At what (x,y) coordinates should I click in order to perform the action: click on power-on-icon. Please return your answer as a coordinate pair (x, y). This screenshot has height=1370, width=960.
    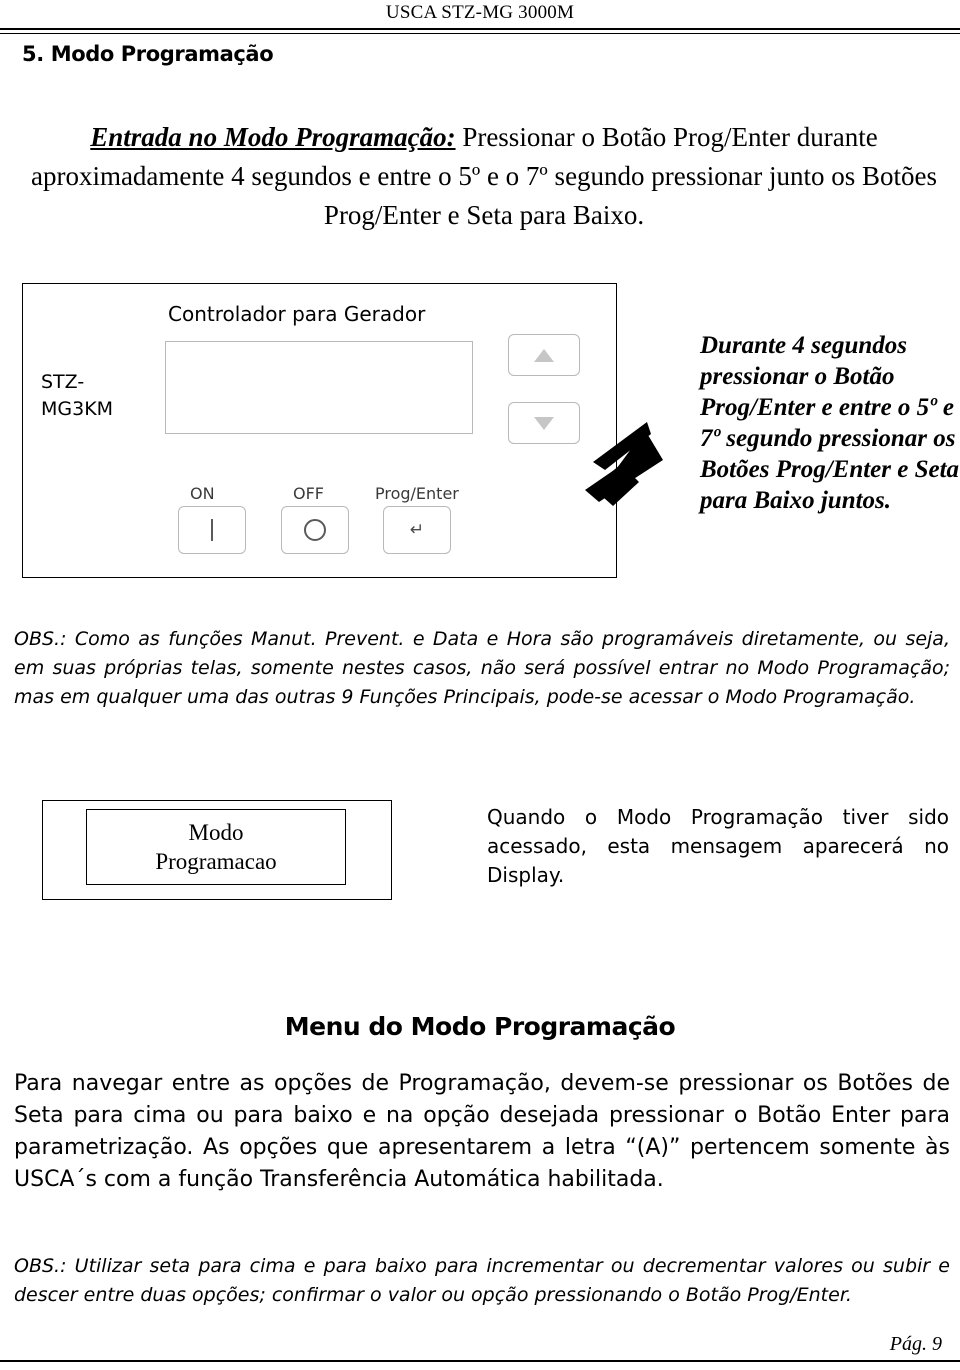
    Looking at the image, I should click on (212, 530).